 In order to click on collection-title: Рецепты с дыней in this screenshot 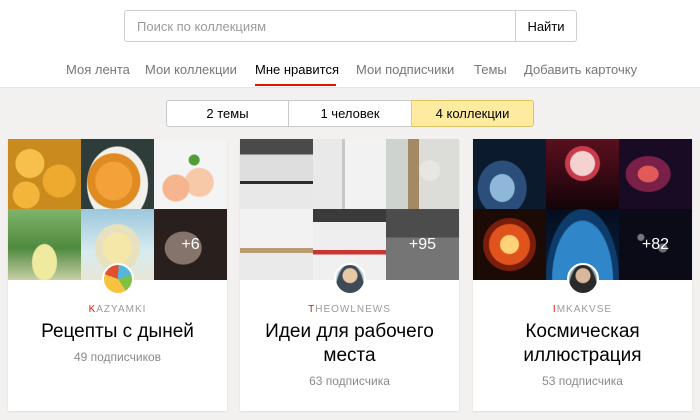, I will do `click(117, 332)`.